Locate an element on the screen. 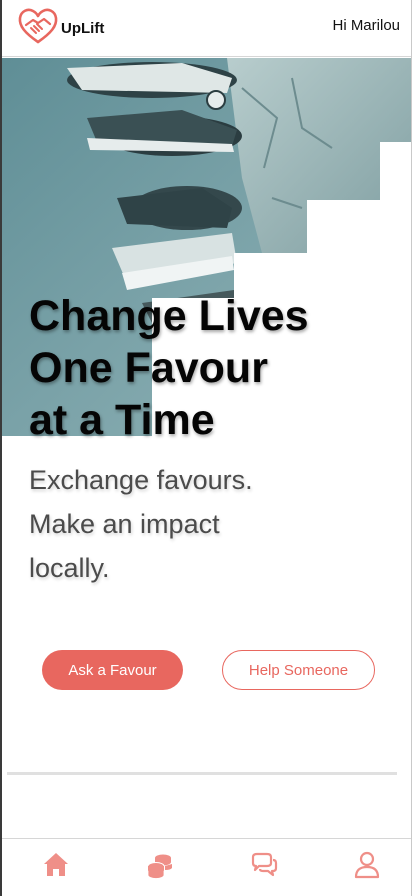 The width and height of the screenshot is (412, 896). handshake-heart-icon is located at coordinates (38, 28).